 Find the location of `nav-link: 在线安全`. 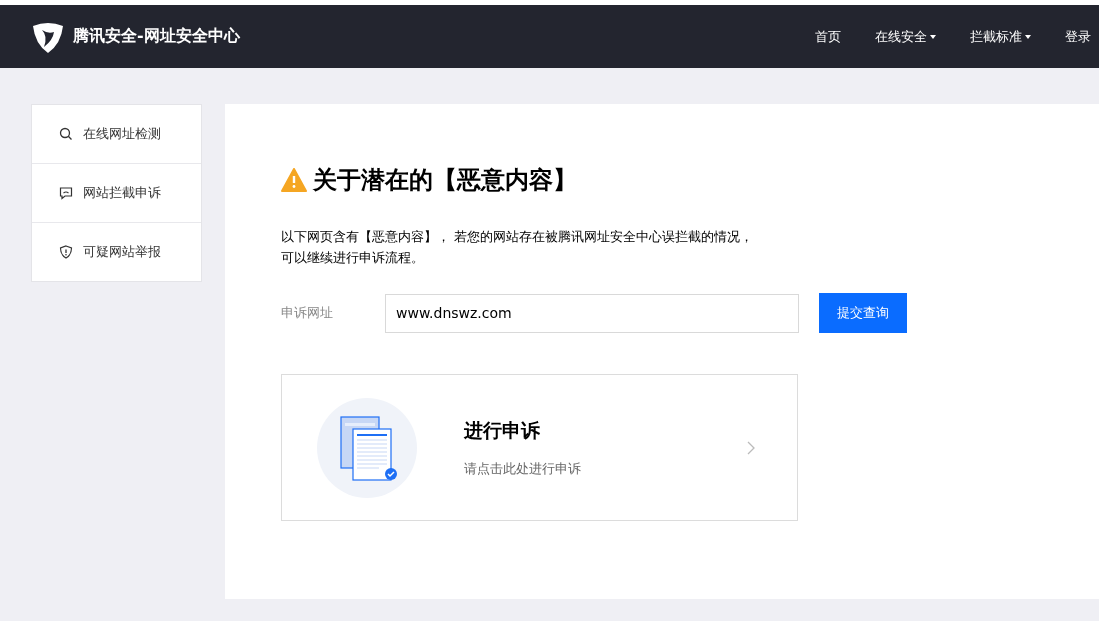

nav-link: 在线安全 is located at coordinates (905, 36).